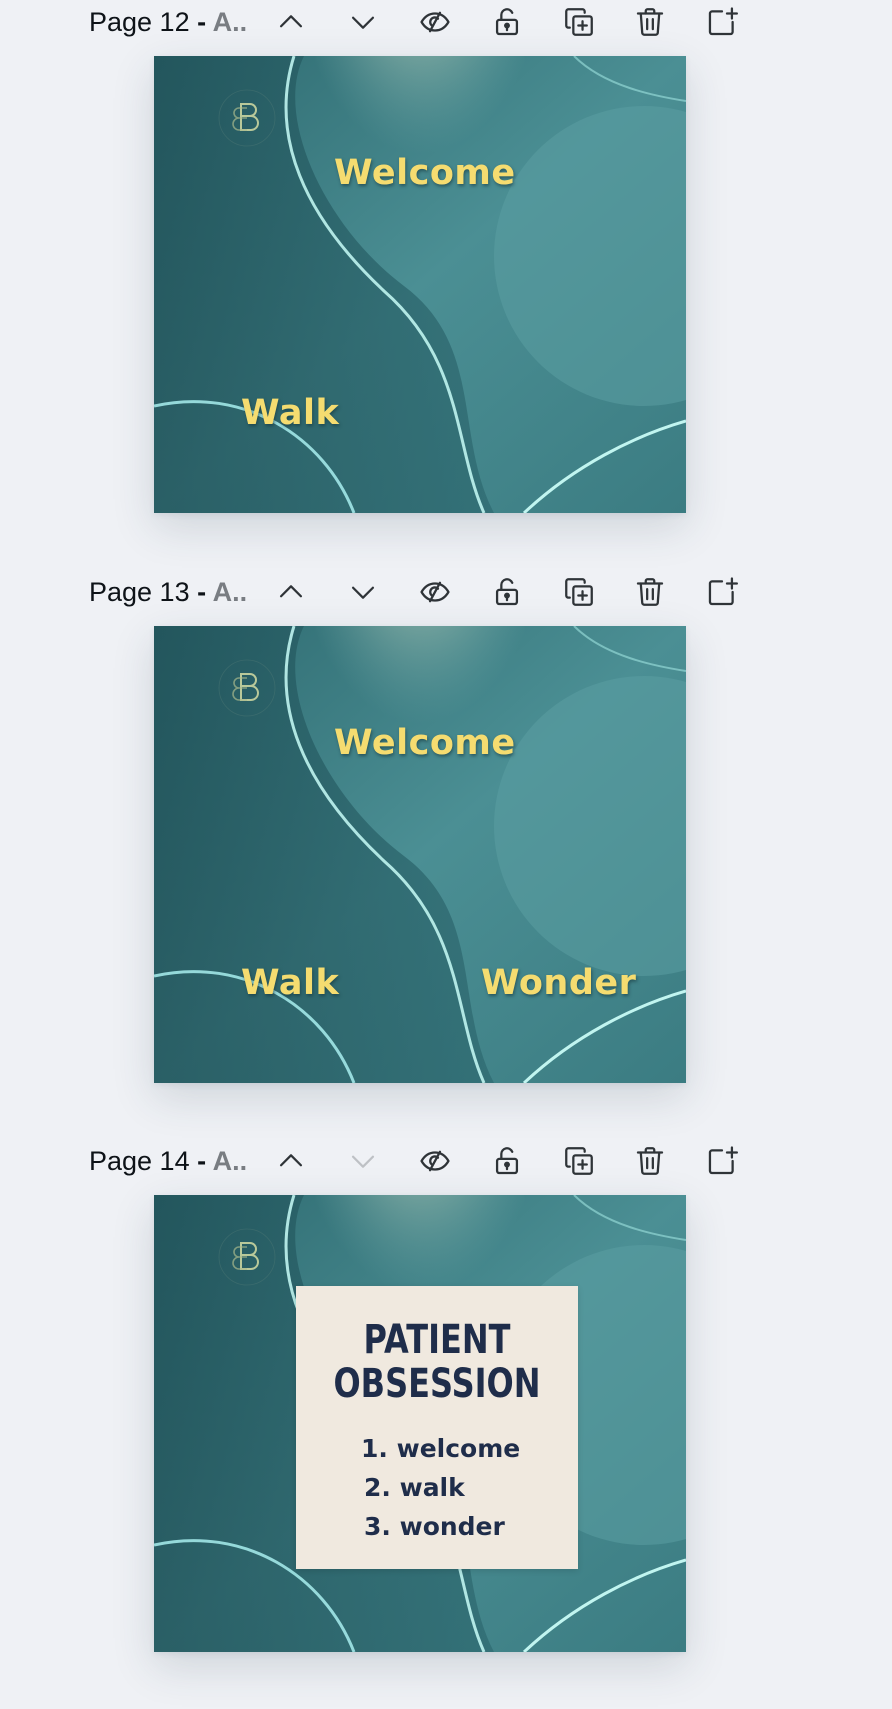 This screenshot has height=1709, width=892. What do you see at coordinates (434, 1526) in the screenshot?
I see `card-list-item: 3. wonder` at bounding box center [434, 1526].